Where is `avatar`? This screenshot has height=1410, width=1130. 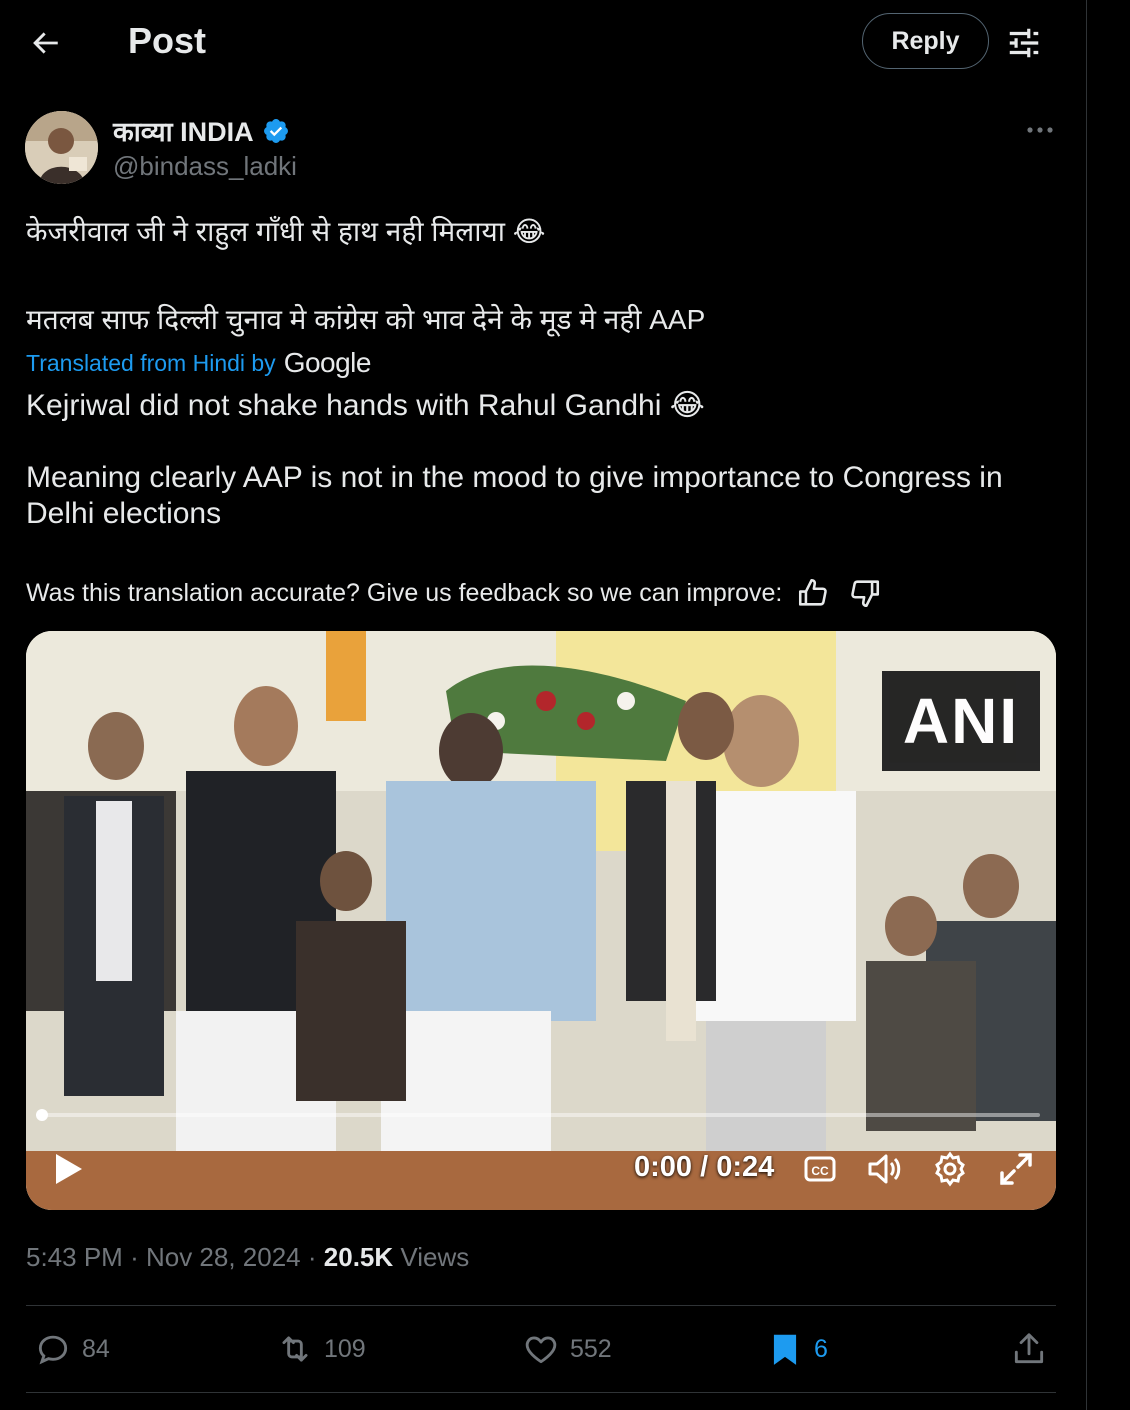 avatar is located at coordinates (61, 147).